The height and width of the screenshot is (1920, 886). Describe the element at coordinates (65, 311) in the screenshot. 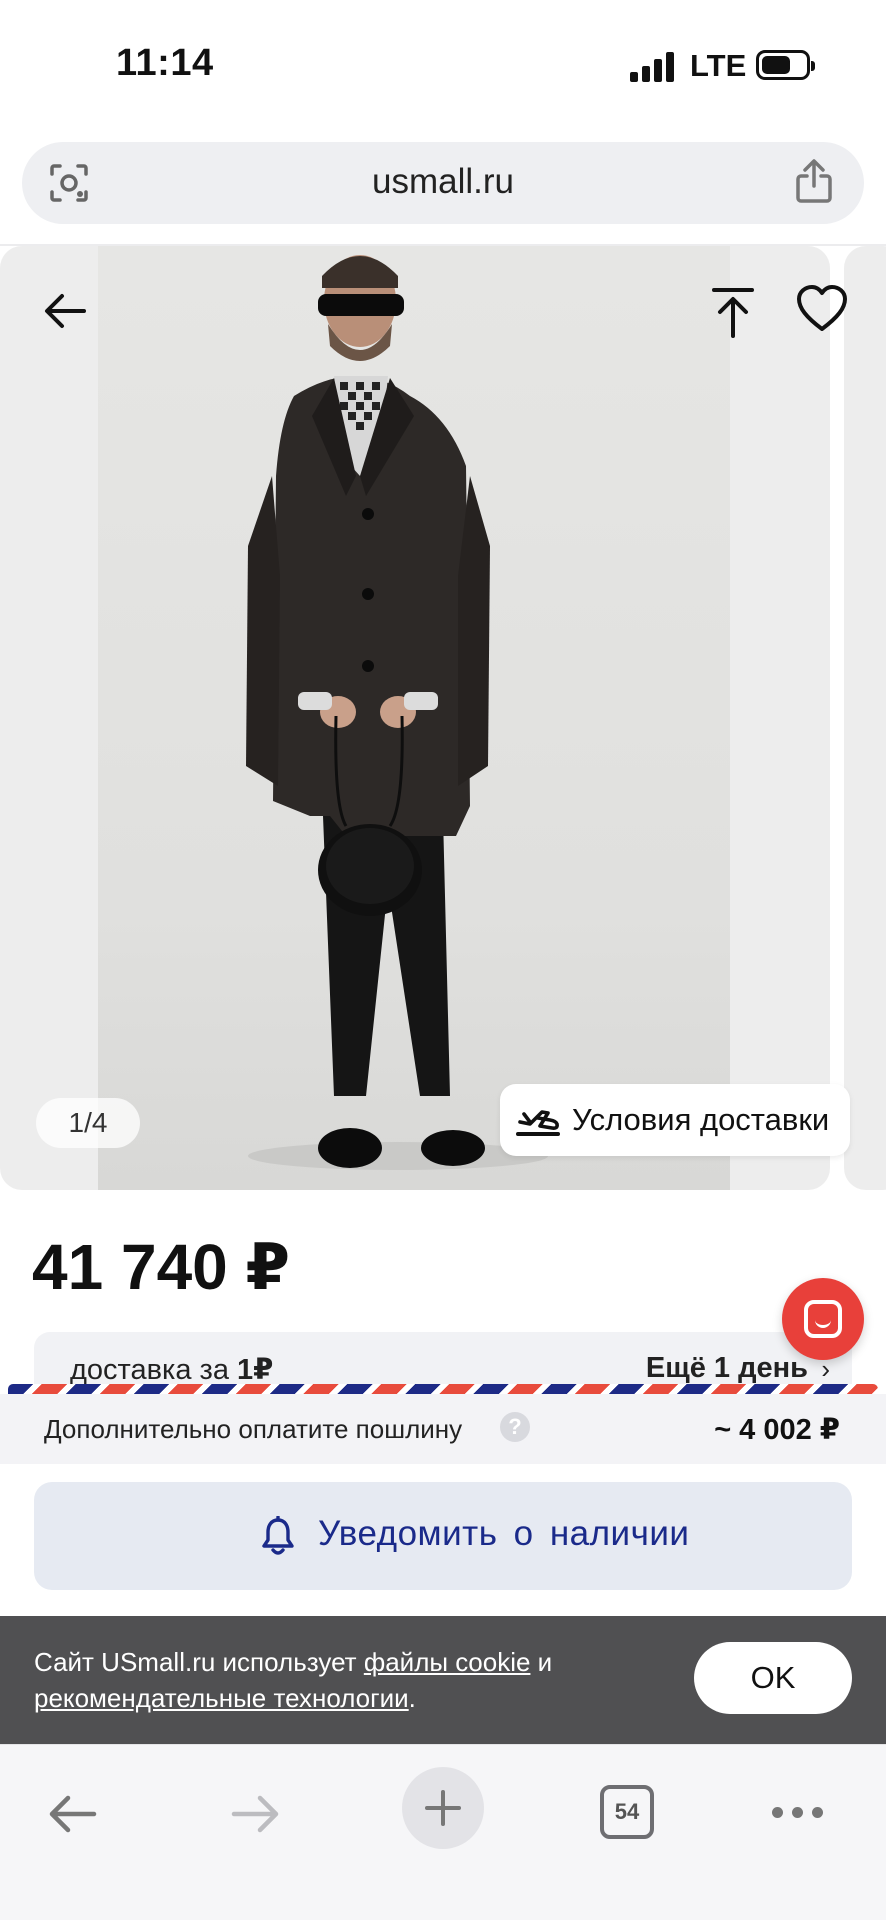

I see `back-arrow-icon` at that location.